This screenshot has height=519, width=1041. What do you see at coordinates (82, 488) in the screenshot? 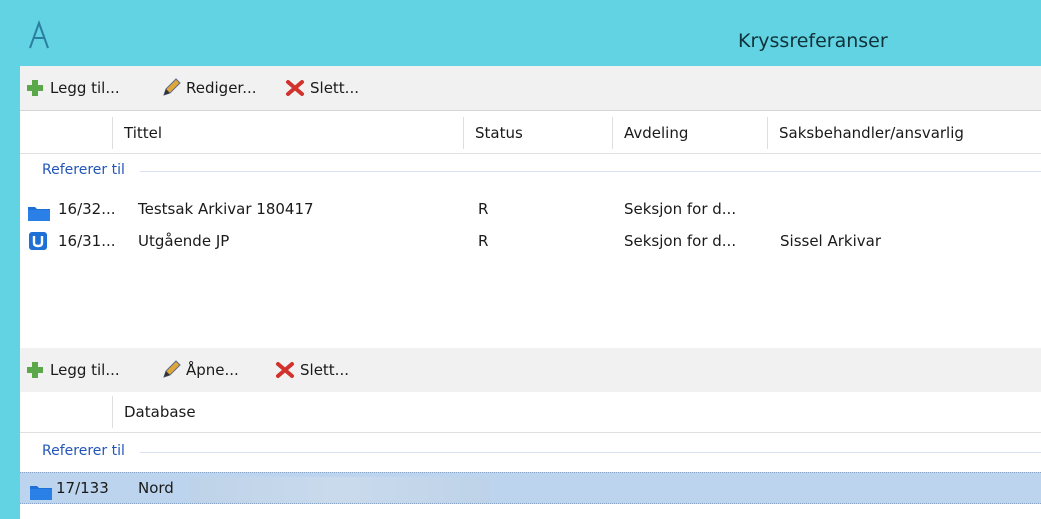
I see `reference-number: 17/133` at bounding box center [82, 488].